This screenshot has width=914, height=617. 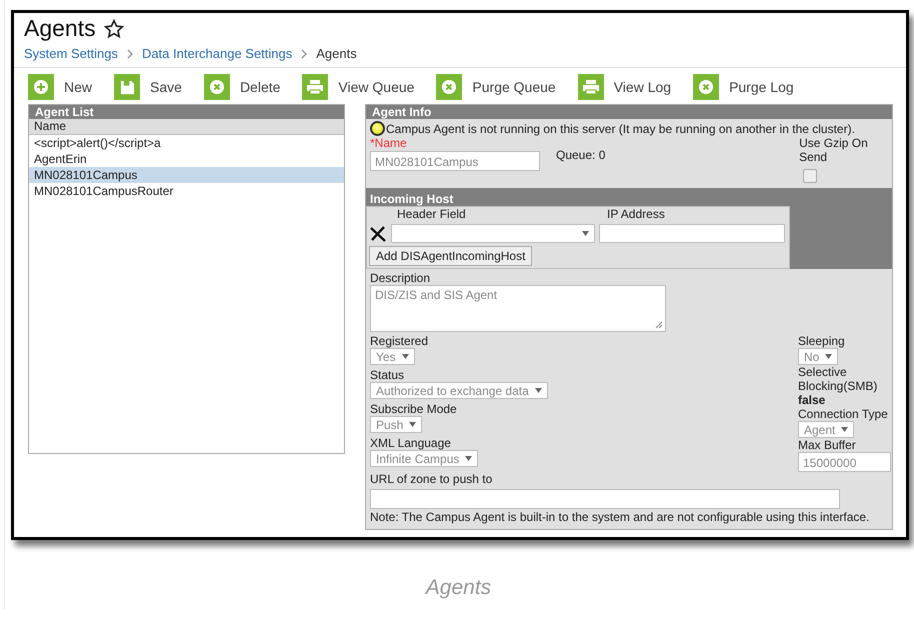 I want to click on field-label: URL of zone to push to, so click(x=432, y=479).